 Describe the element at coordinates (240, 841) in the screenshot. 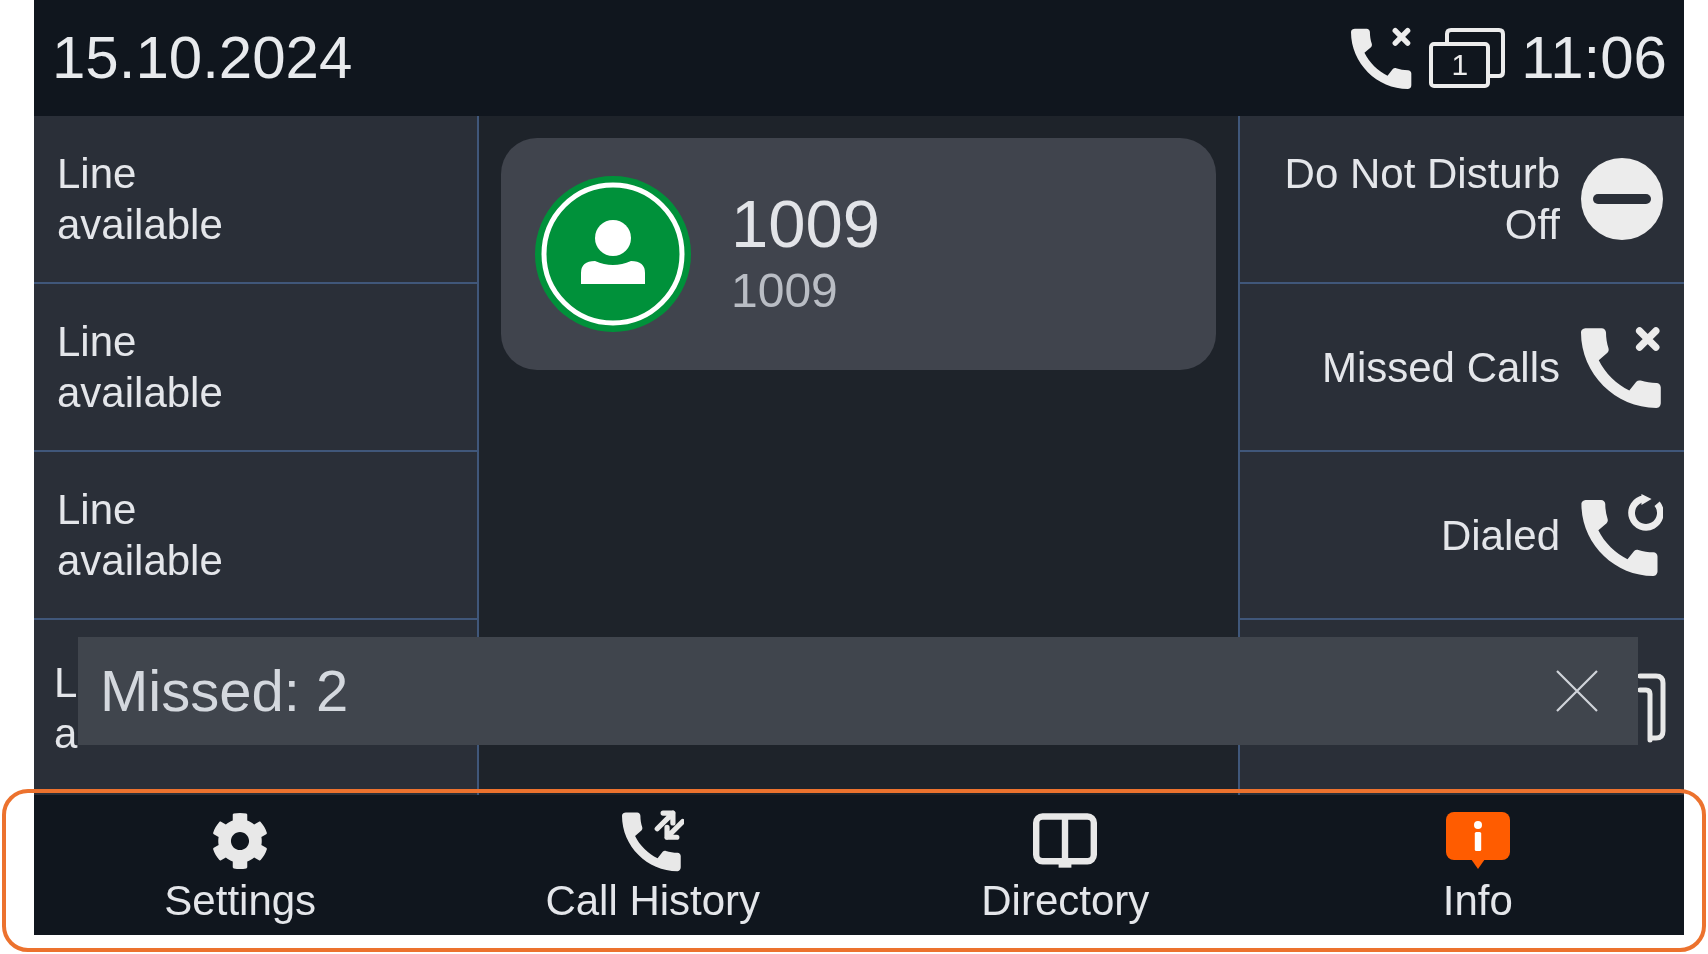

I see `settings-icon` at that location.